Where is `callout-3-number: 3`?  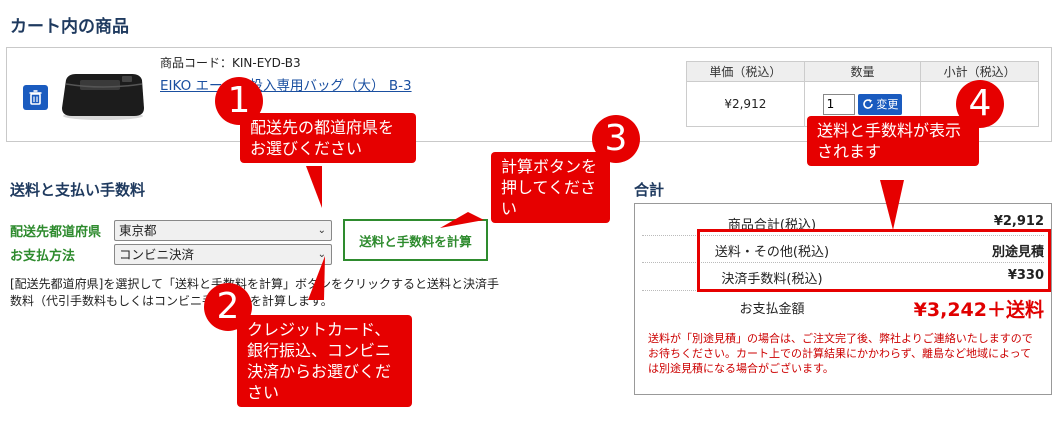
callout-3-number: 3 is located at coordinates (616, 139).